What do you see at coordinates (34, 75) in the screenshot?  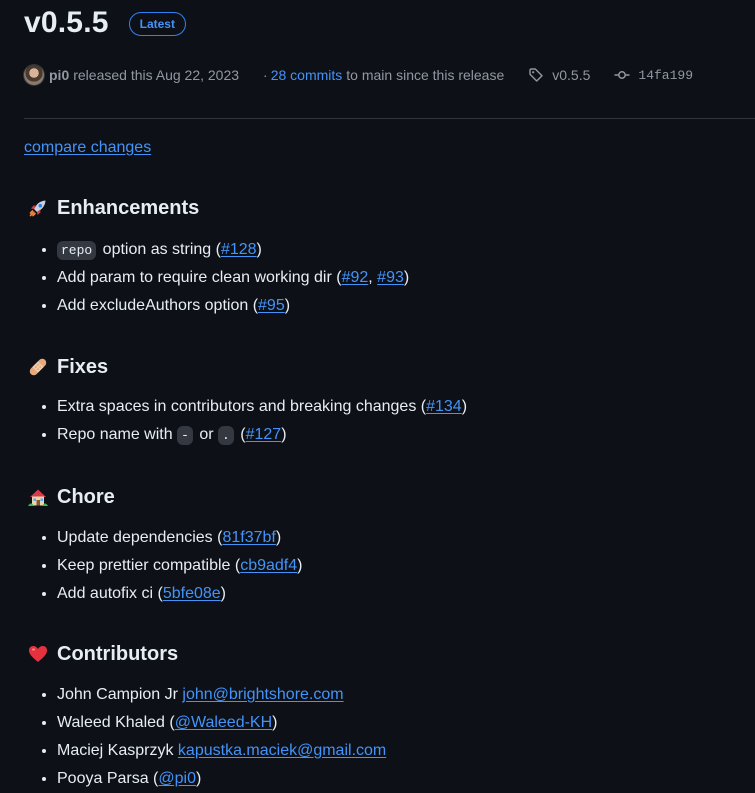 I see `avatar` at bounding box center [34, 75].